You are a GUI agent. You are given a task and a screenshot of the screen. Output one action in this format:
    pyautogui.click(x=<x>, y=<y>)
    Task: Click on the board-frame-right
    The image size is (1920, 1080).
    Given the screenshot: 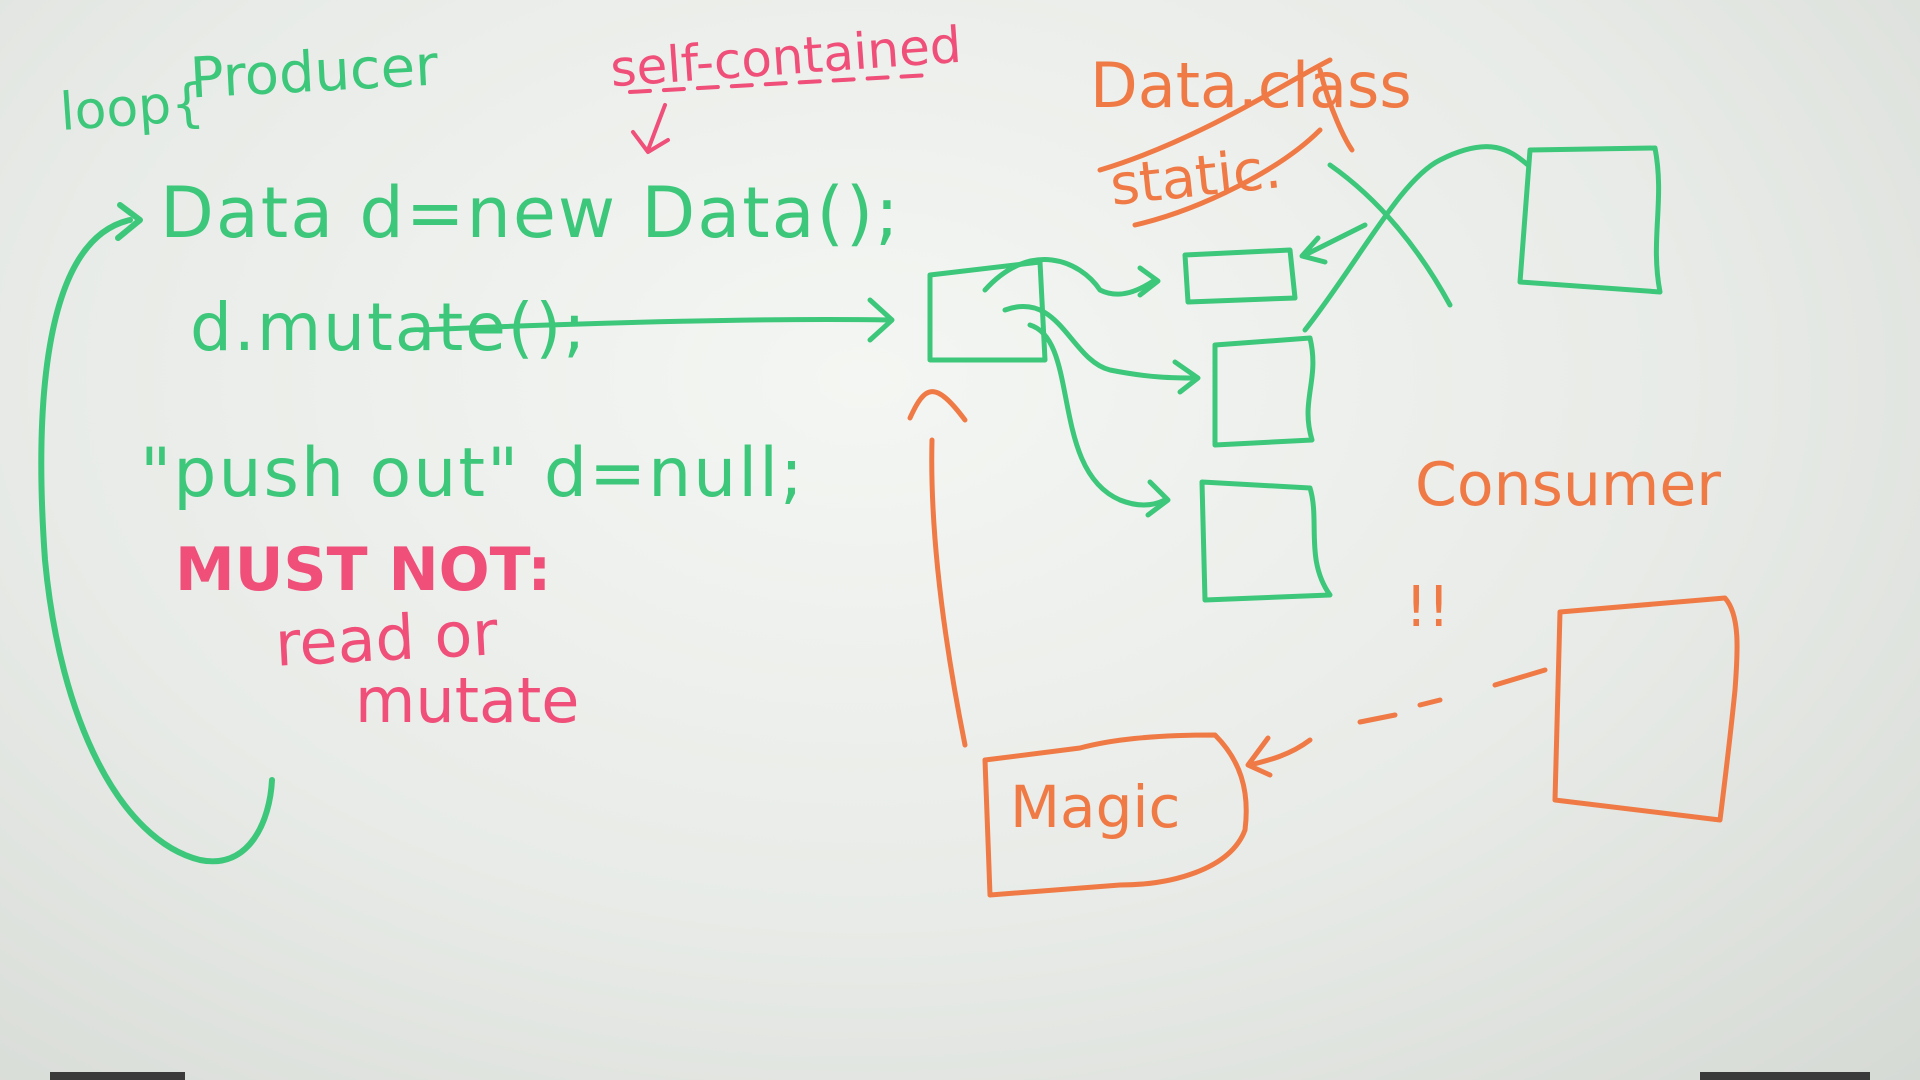 What is the action you would take?
    pyautogui.click(x=1785, y=1076)
    